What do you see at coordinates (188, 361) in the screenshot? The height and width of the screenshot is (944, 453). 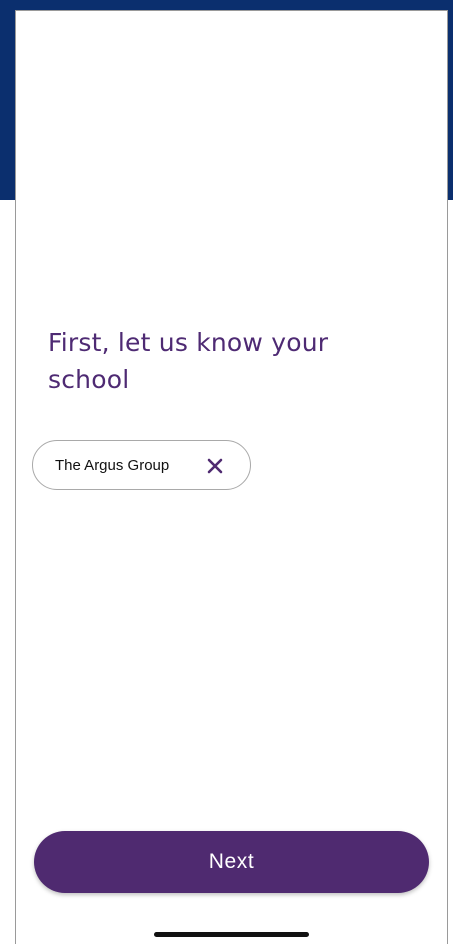 I see `page-title: First, let us know your school` at bounding box center [188, 361].